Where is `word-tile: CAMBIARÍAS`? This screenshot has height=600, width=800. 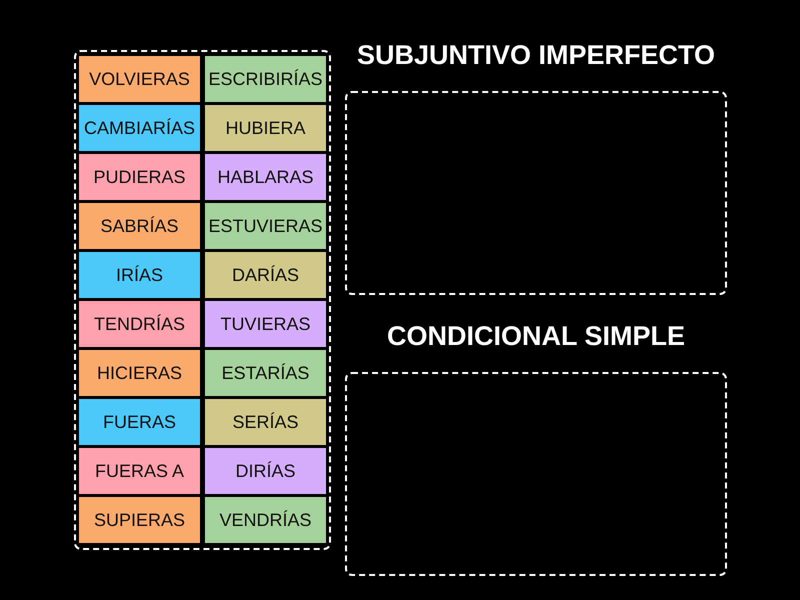
word-tile: CAMBIARÍAS is located at coordinates (139, 128).